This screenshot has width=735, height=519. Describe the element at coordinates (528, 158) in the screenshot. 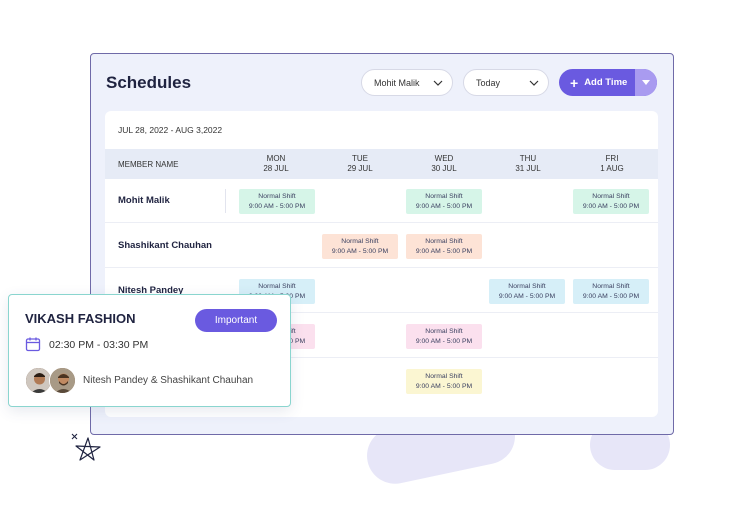

I see `day-name: THU` at that location.